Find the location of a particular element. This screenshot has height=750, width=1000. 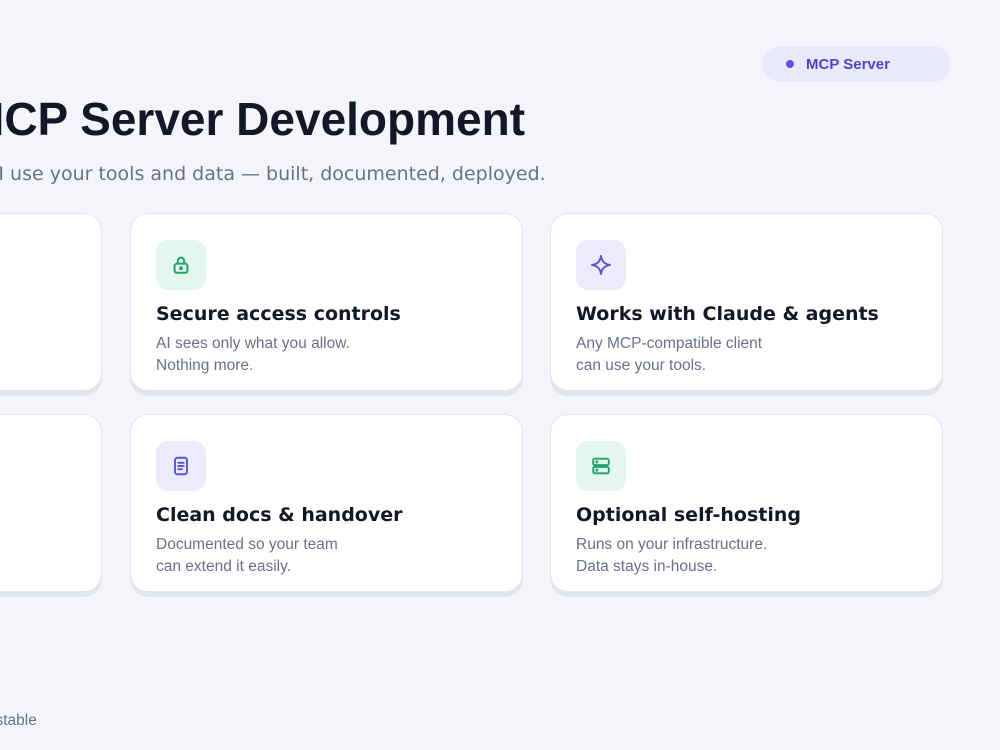

badge-label: MCP Server is located at coordinates (848, 64).